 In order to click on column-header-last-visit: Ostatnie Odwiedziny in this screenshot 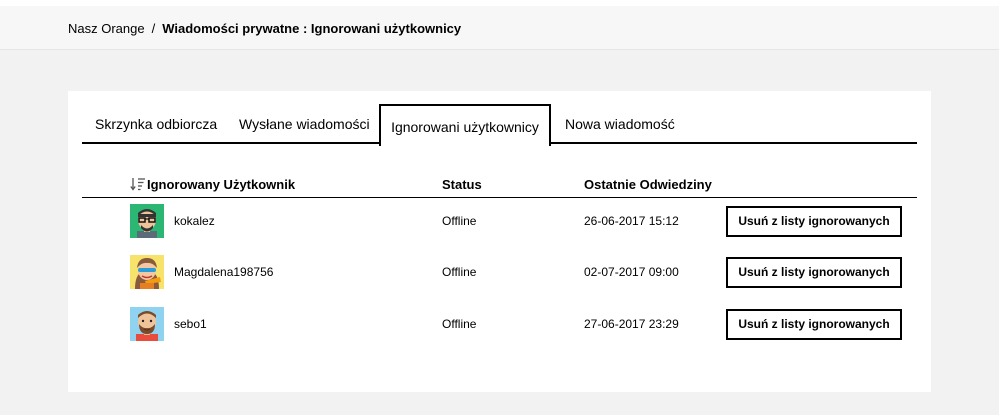, I will do `click(648, 184)`.